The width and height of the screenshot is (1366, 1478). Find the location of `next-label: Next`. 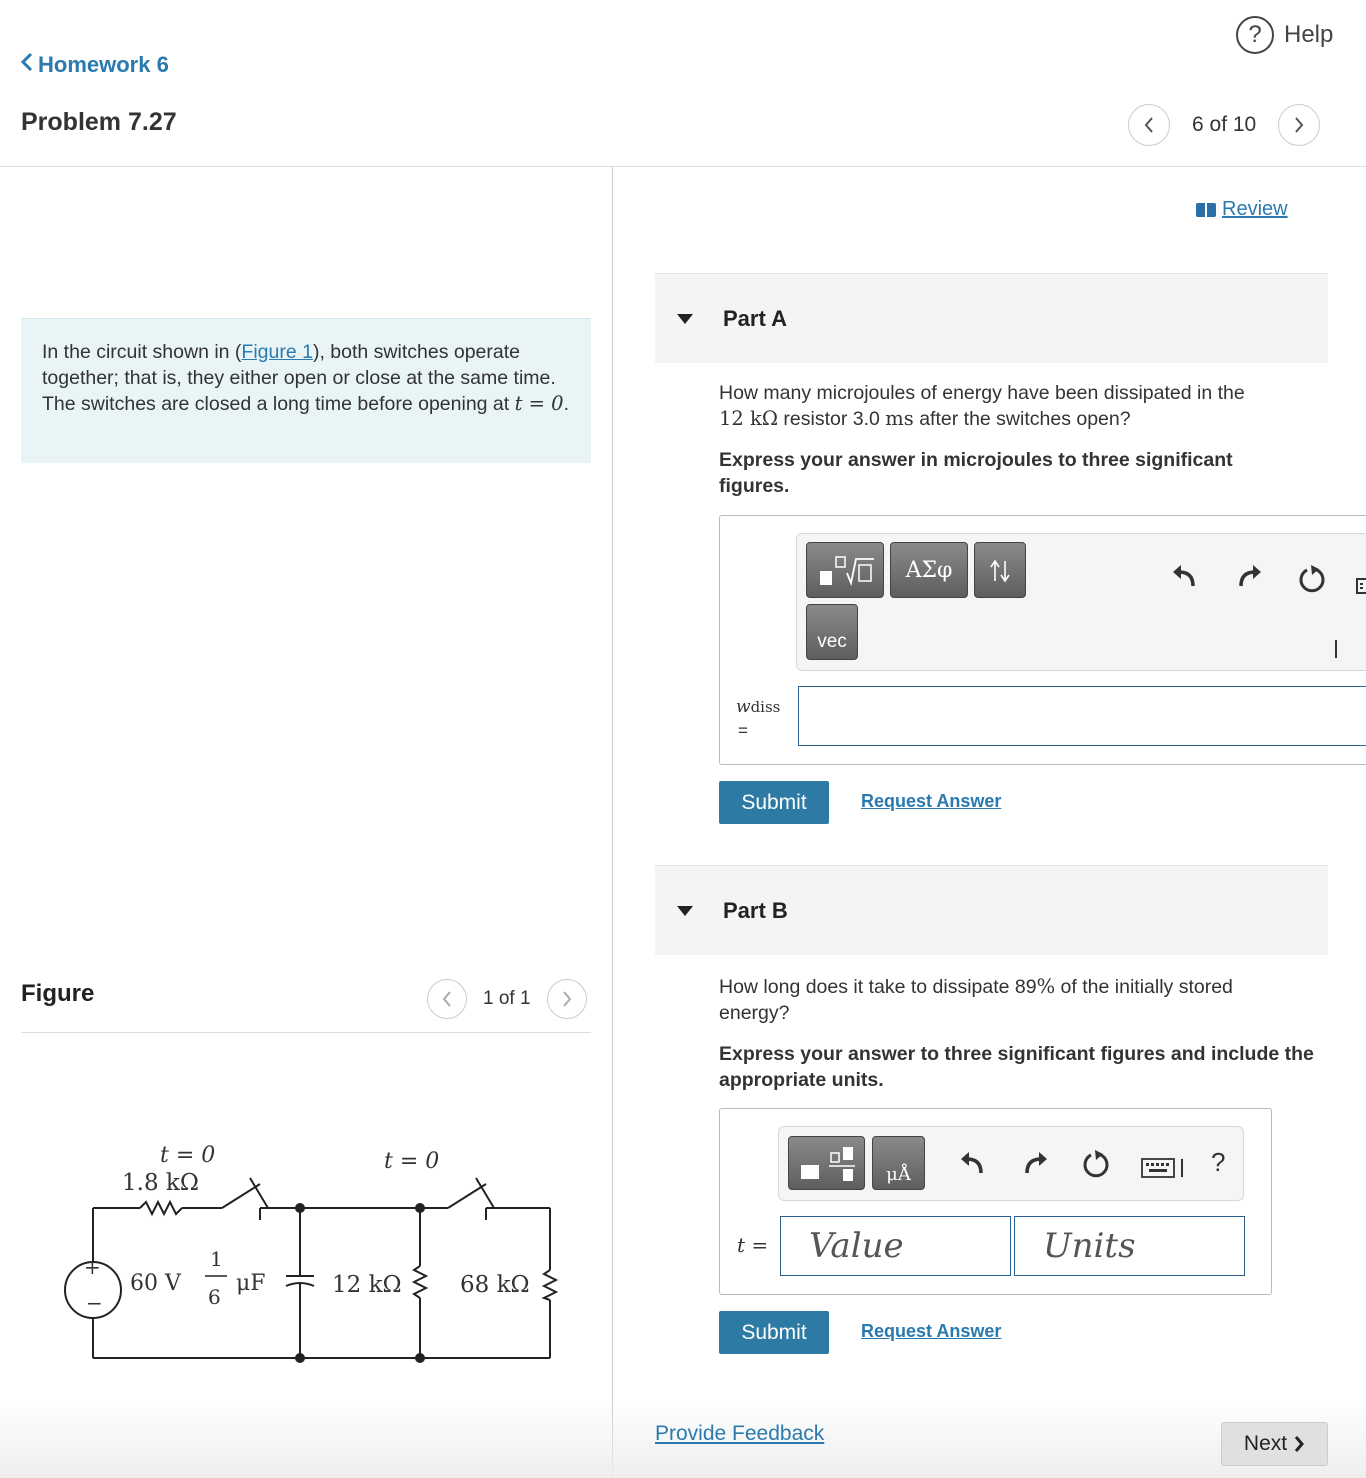

next-label: Next is located at coordinates (1265, 1443).